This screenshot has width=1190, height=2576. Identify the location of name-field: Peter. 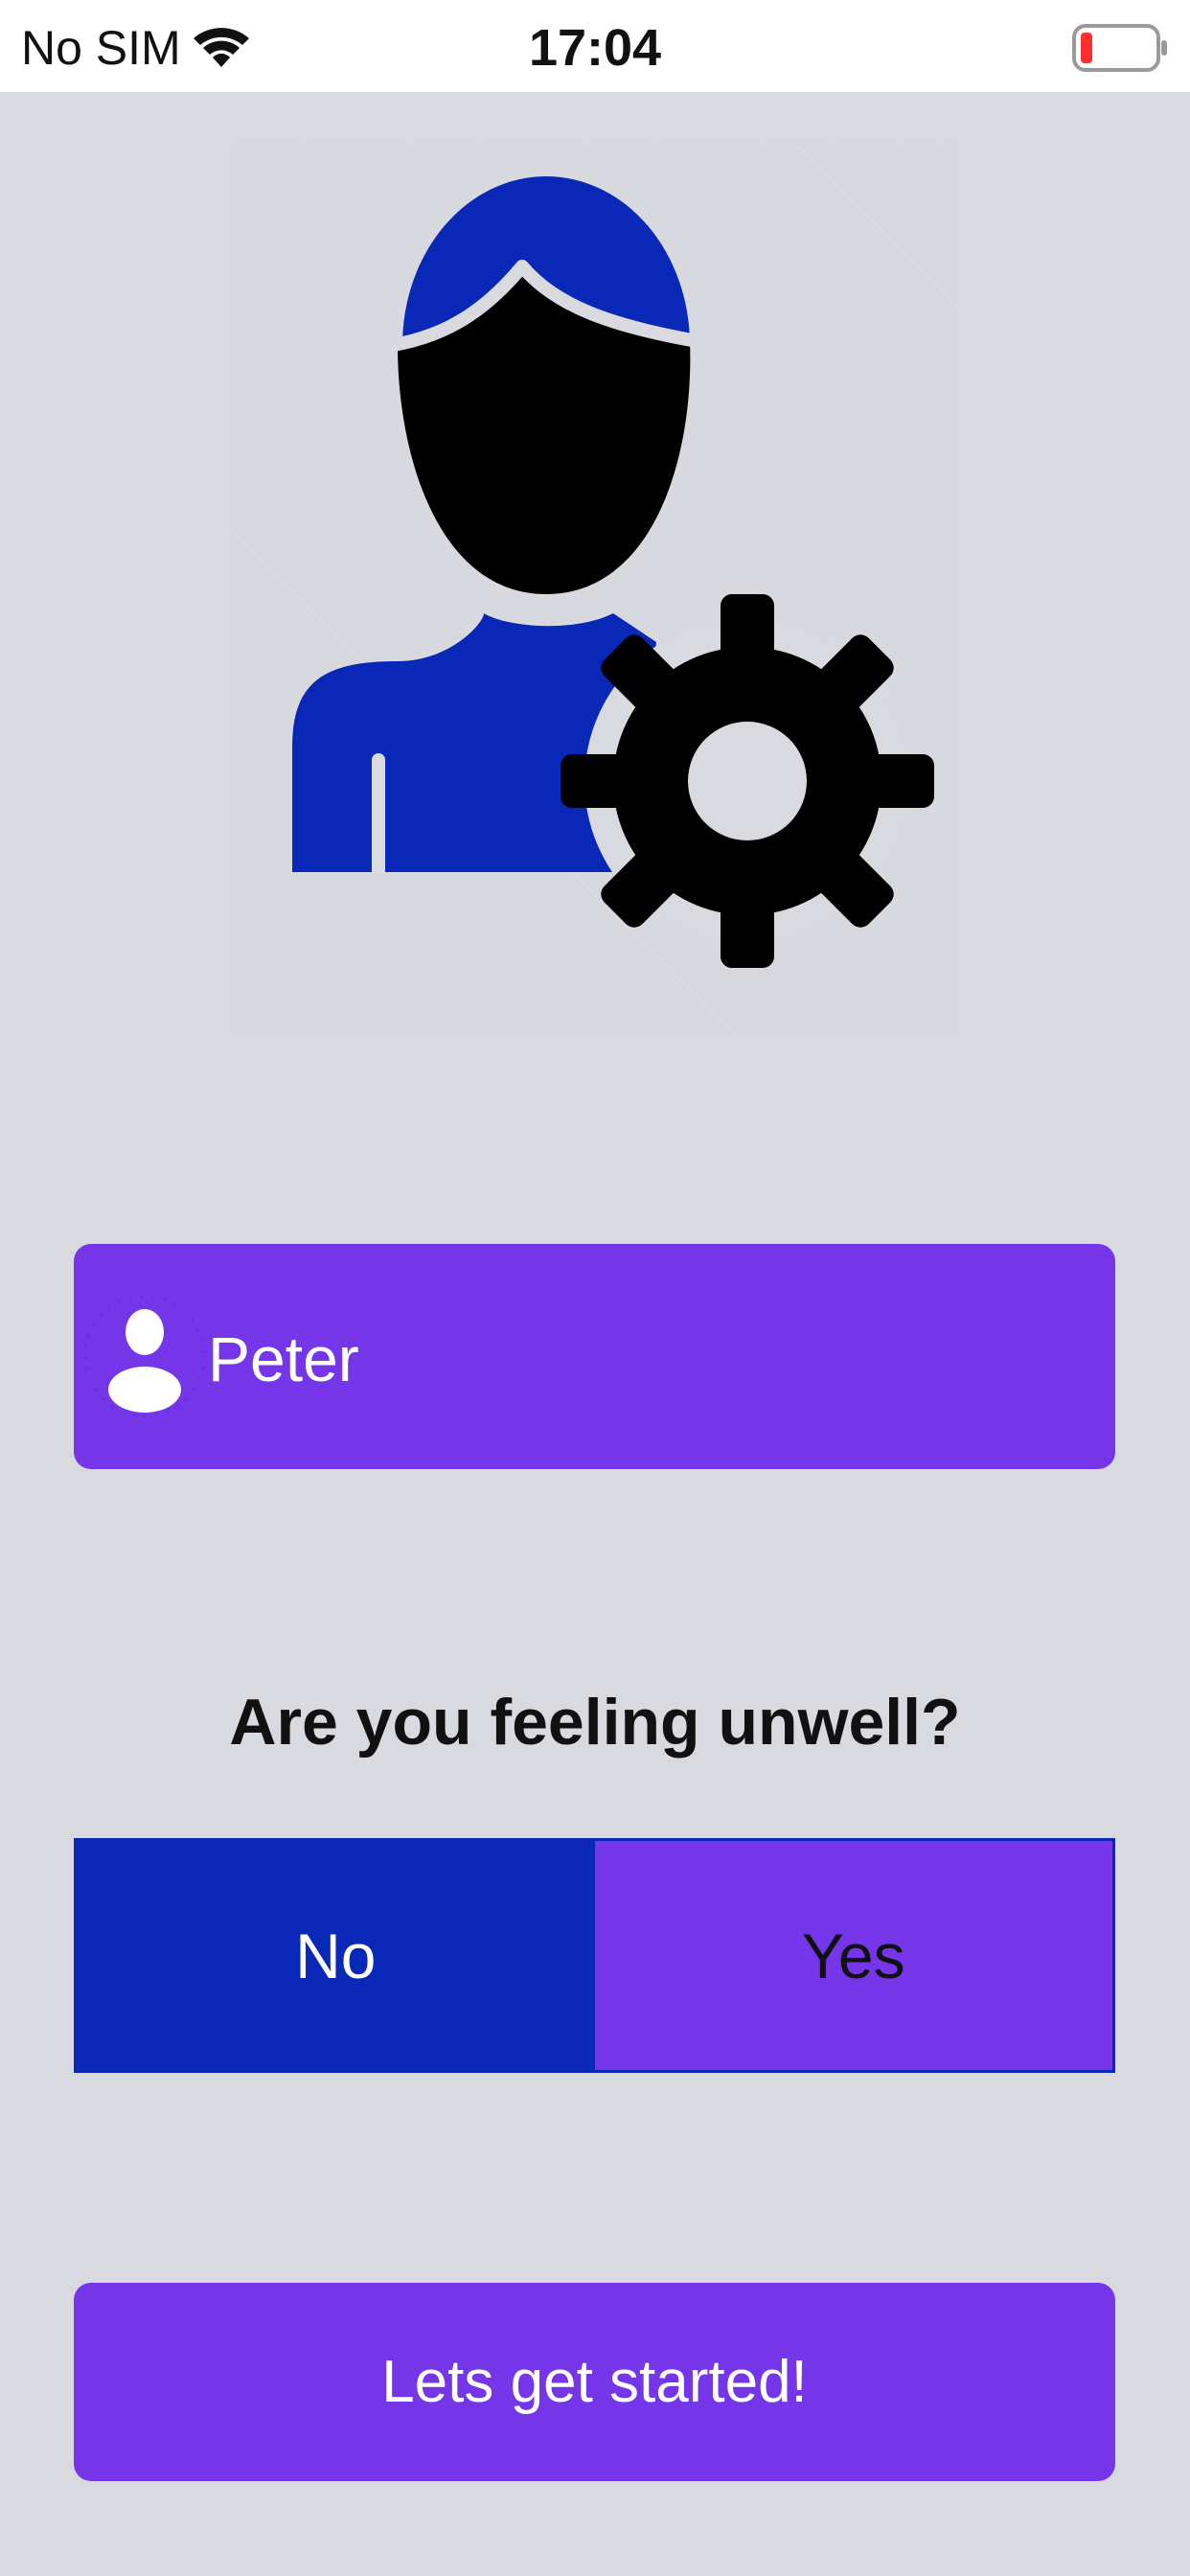
(594, 1356).